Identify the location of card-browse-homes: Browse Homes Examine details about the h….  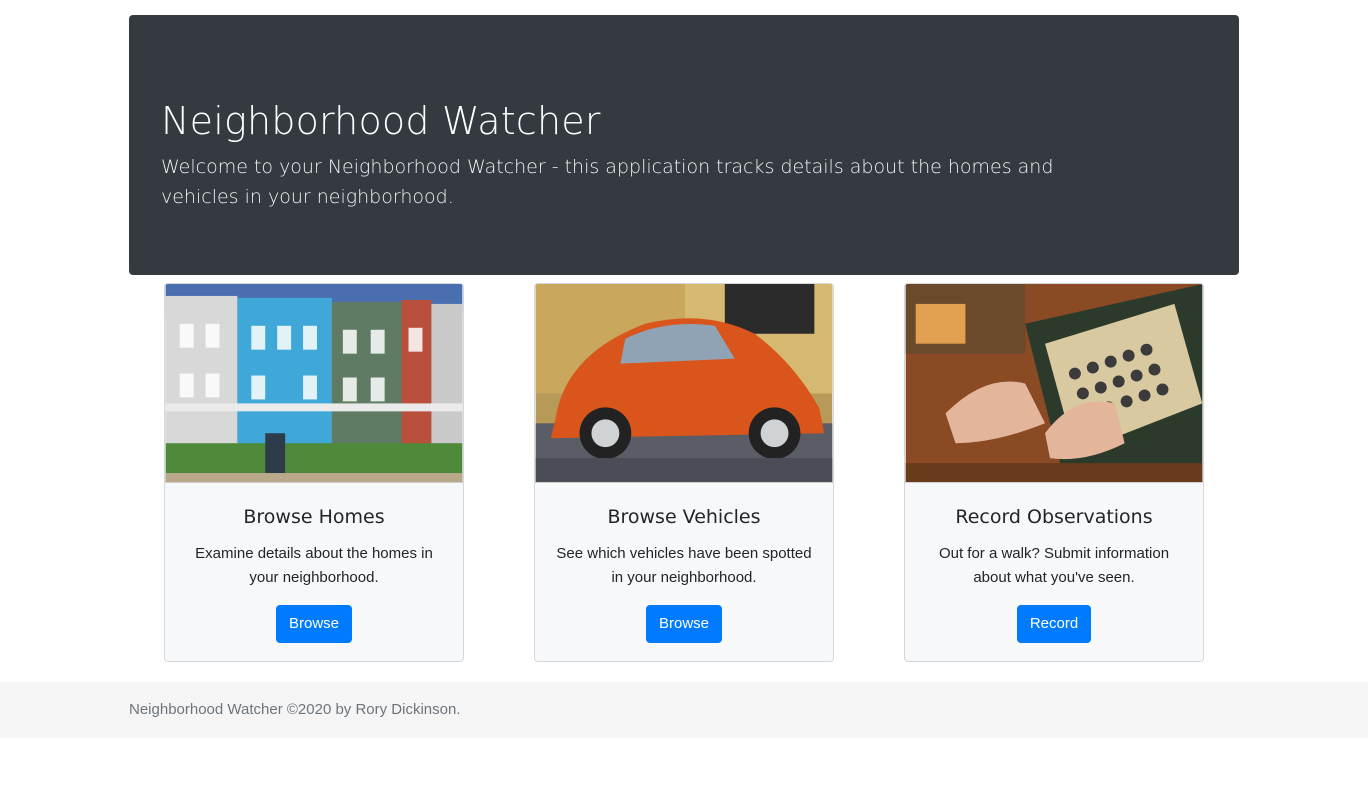
(314, 472).